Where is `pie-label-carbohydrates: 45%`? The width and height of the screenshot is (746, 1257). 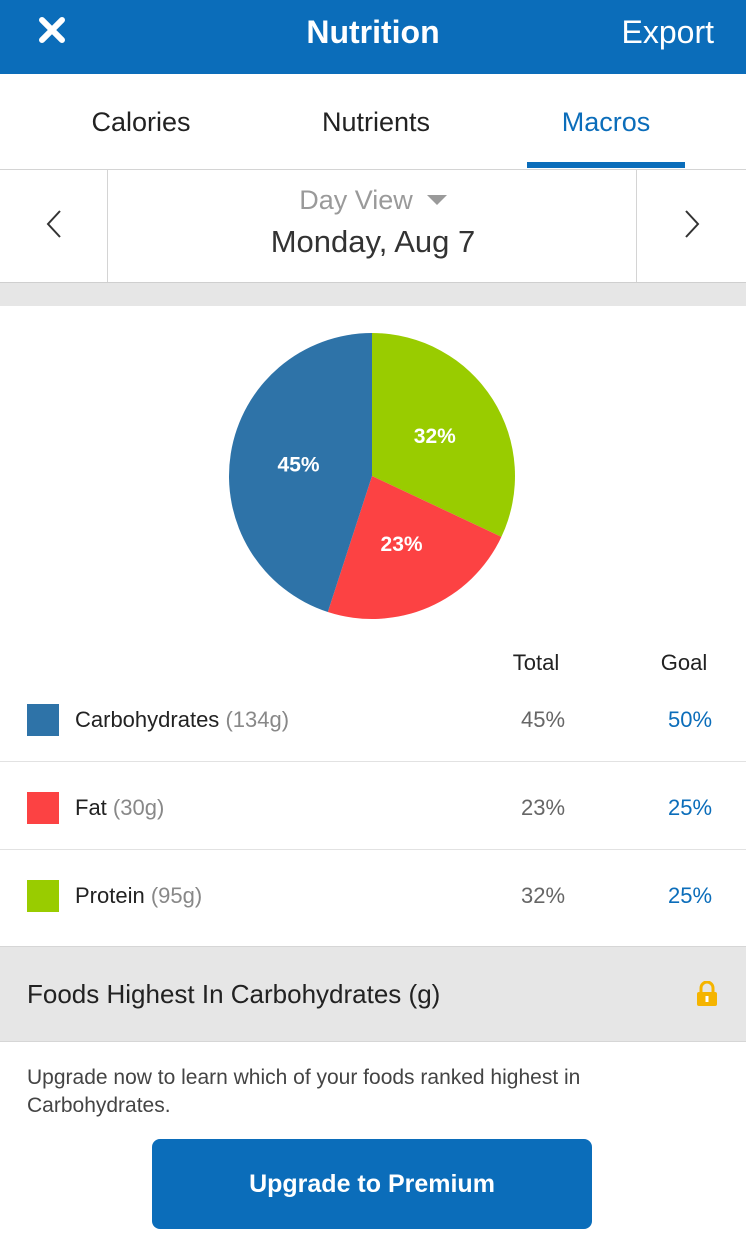 pie-label-carbohydrates: 45% is located at coordinates (299, 464).